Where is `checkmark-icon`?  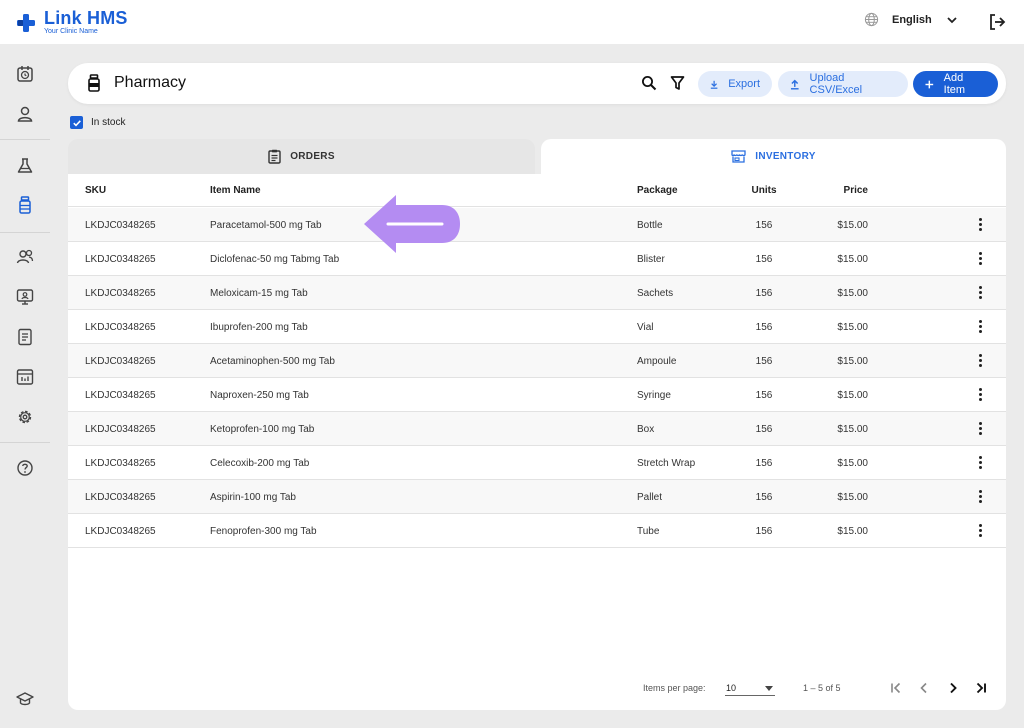
checkmark-icon is located at coordinates (76, 123).